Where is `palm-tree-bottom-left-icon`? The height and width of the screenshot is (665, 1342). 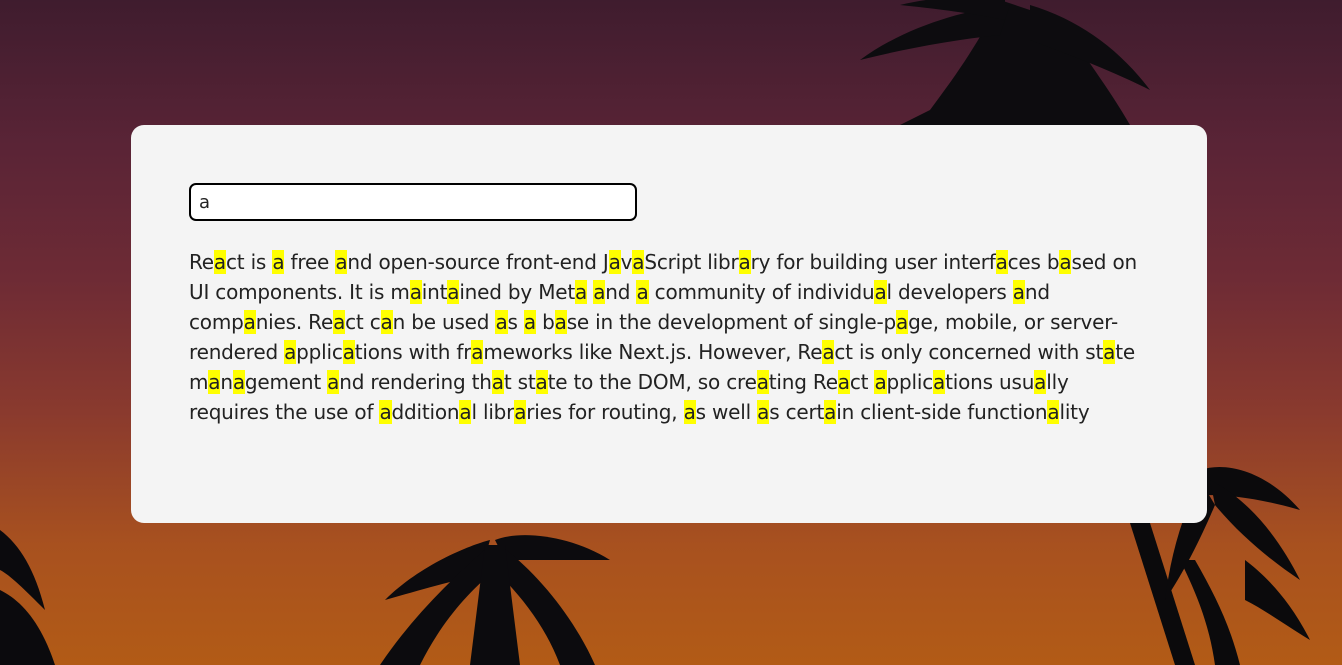
palm-tree-bottom-left-icon is located at coordinates (27, 597).